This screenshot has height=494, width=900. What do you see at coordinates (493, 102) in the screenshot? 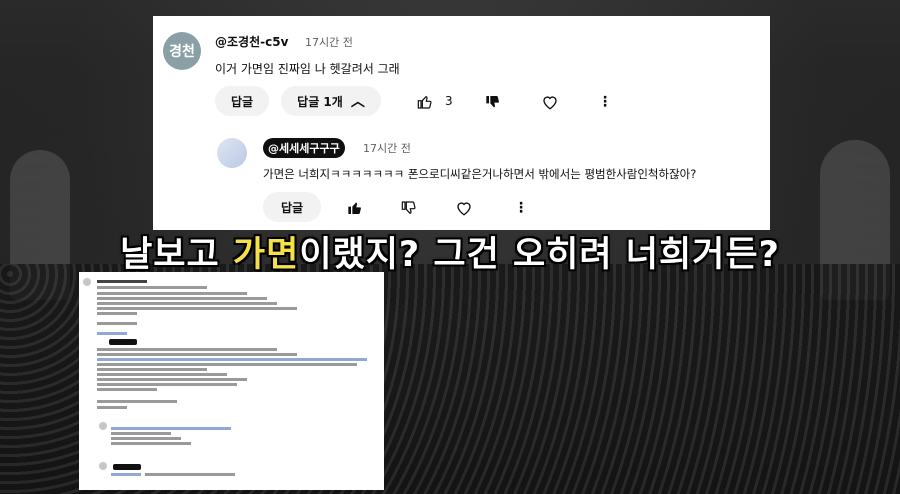
I see `thumbs-down-icon` at bounding box center [493, 102].